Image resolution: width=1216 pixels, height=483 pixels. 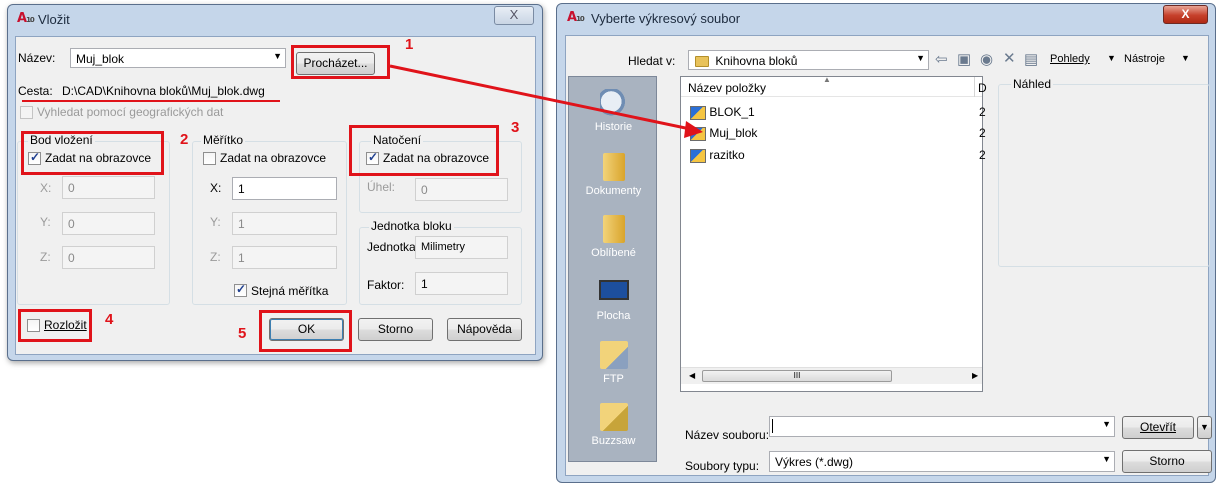 I want to click on annotation-arrow, so click(x=546, y=101).